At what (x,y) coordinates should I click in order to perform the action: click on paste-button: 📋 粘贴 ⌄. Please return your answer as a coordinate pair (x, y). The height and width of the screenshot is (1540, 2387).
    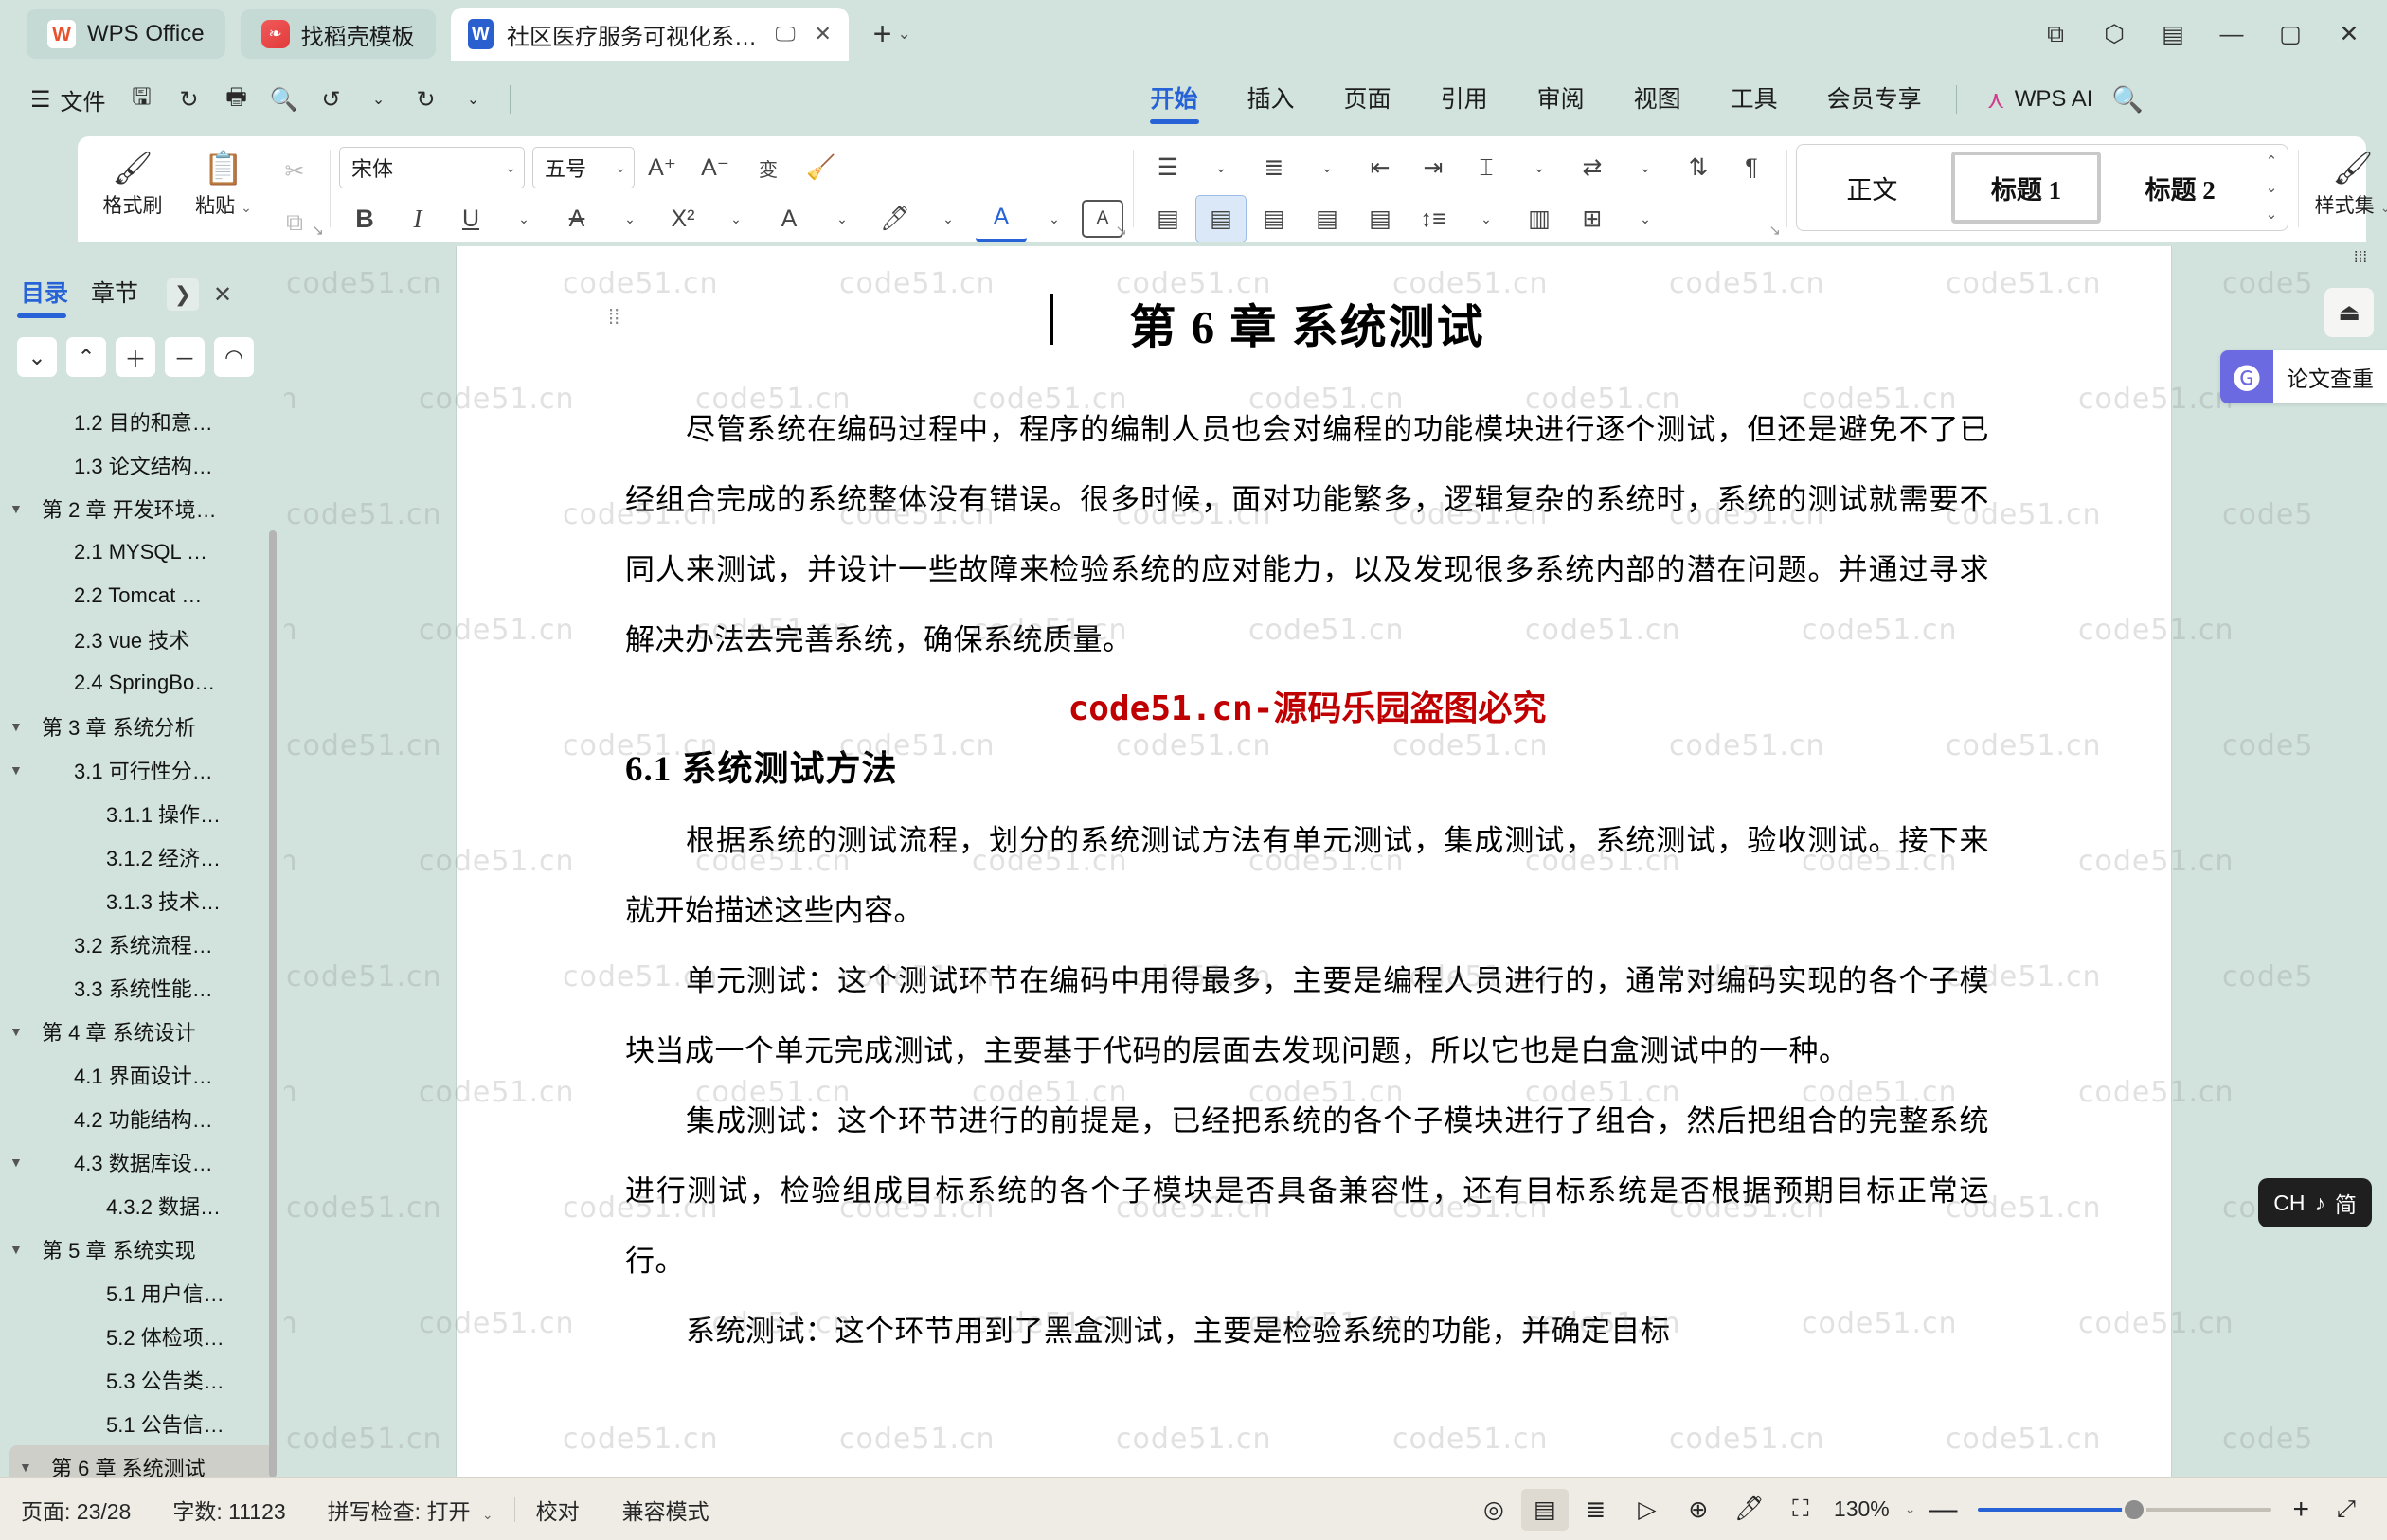
    Looking at the image, I should click on (223, 185).